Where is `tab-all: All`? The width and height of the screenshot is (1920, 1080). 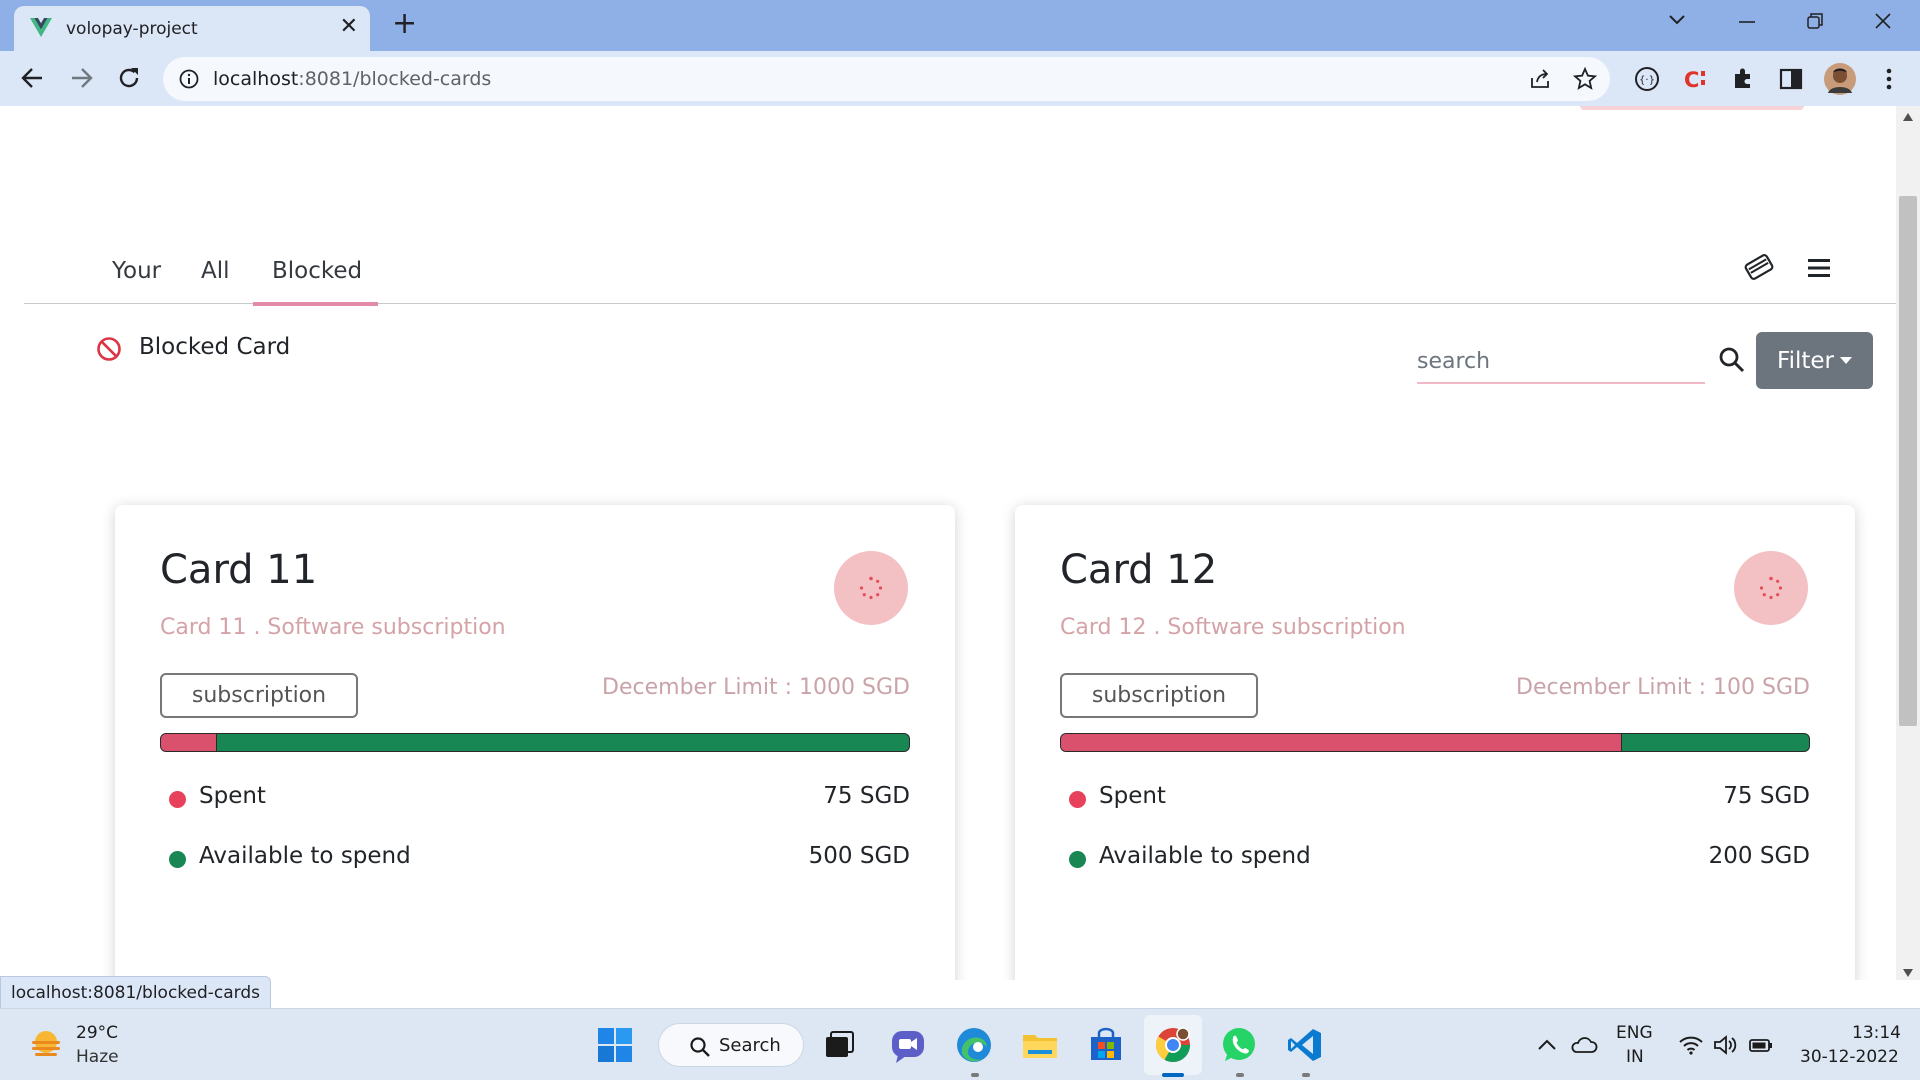 tab-all: All is located at coordinates (215, 271).